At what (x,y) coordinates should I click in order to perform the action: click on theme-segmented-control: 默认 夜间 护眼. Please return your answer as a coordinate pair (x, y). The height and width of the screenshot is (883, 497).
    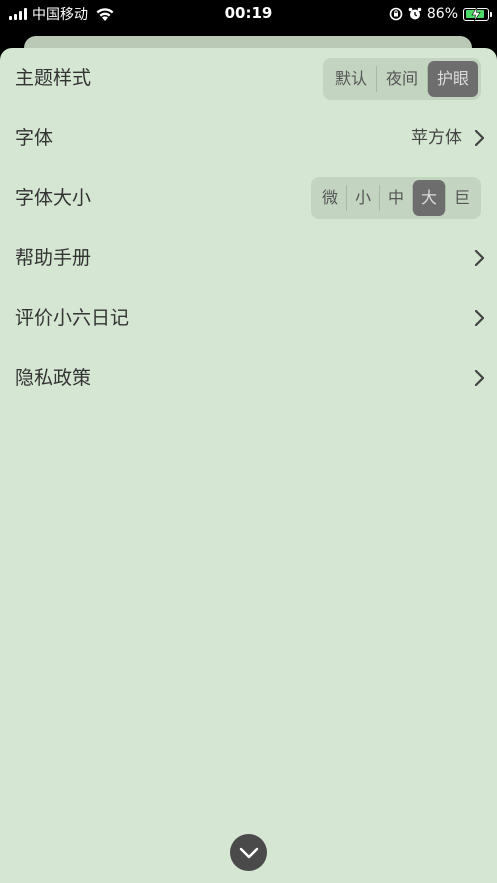
    Looking at the image, I should click on (402, 79).